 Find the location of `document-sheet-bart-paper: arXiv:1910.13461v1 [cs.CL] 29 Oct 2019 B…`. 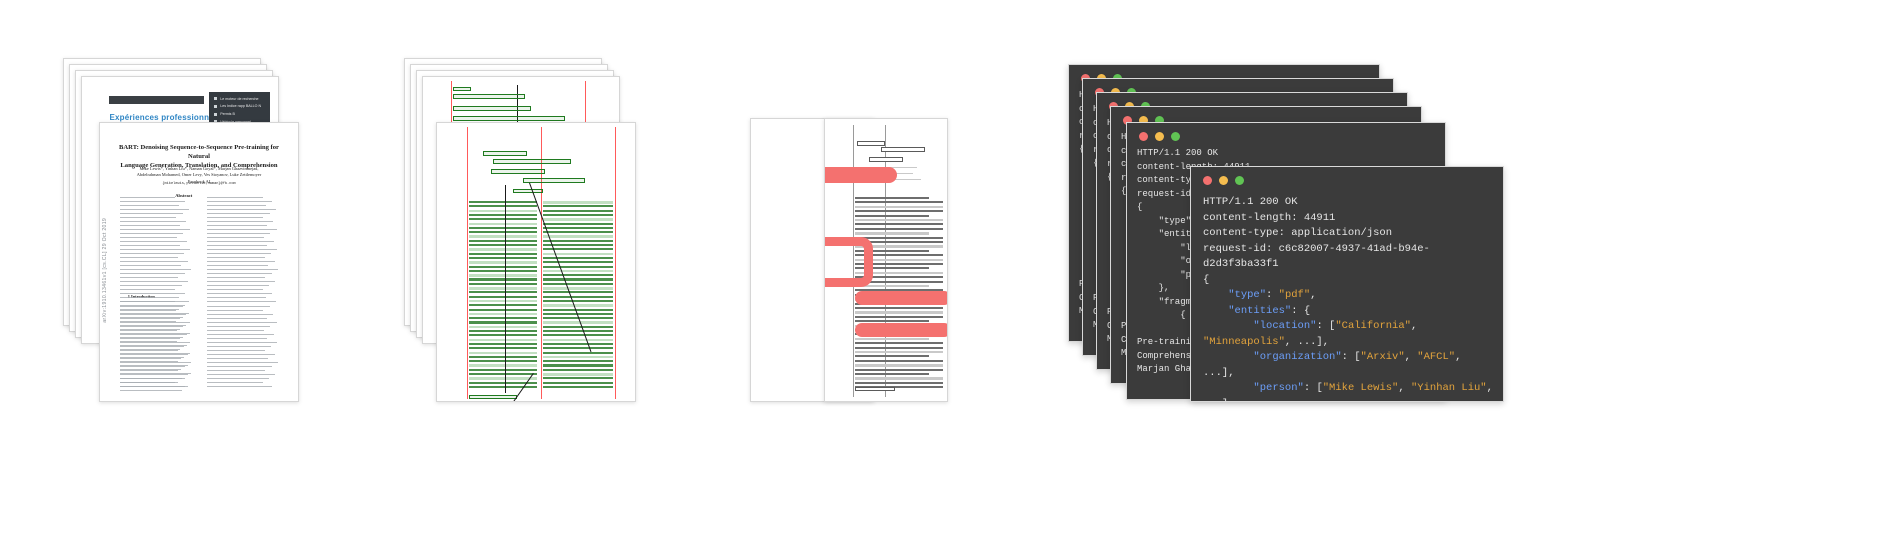

document-sheet-bart-paper: arXiv:1910.13461v1 [cs.CL] 29 Oct 2019 B… is located at coordinates (199, 262).